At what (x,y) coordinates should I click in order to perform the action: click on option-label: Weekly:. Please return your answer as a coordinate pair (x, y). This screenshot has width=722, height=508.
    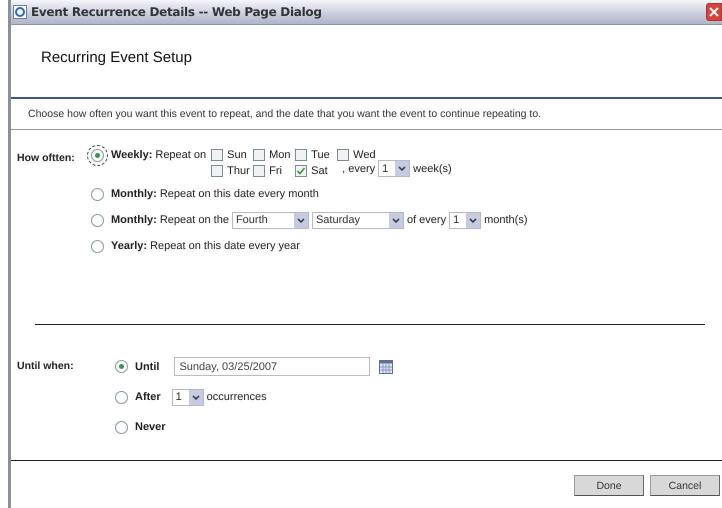
    Looking at the image, I should click on (131, 155).